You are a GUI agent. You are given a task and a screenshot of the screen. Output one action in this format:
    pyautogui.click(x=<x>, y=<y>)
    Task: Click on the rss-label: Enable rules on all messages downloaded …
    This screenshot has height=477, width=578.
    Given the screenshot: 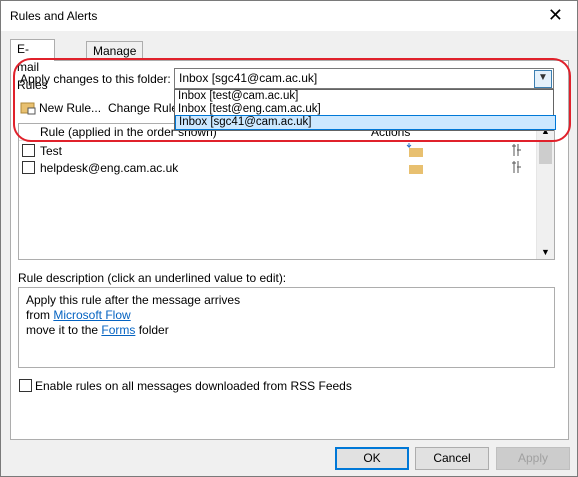 What is the action you would take?
    pyautogui.click(x=193, y=386)
    